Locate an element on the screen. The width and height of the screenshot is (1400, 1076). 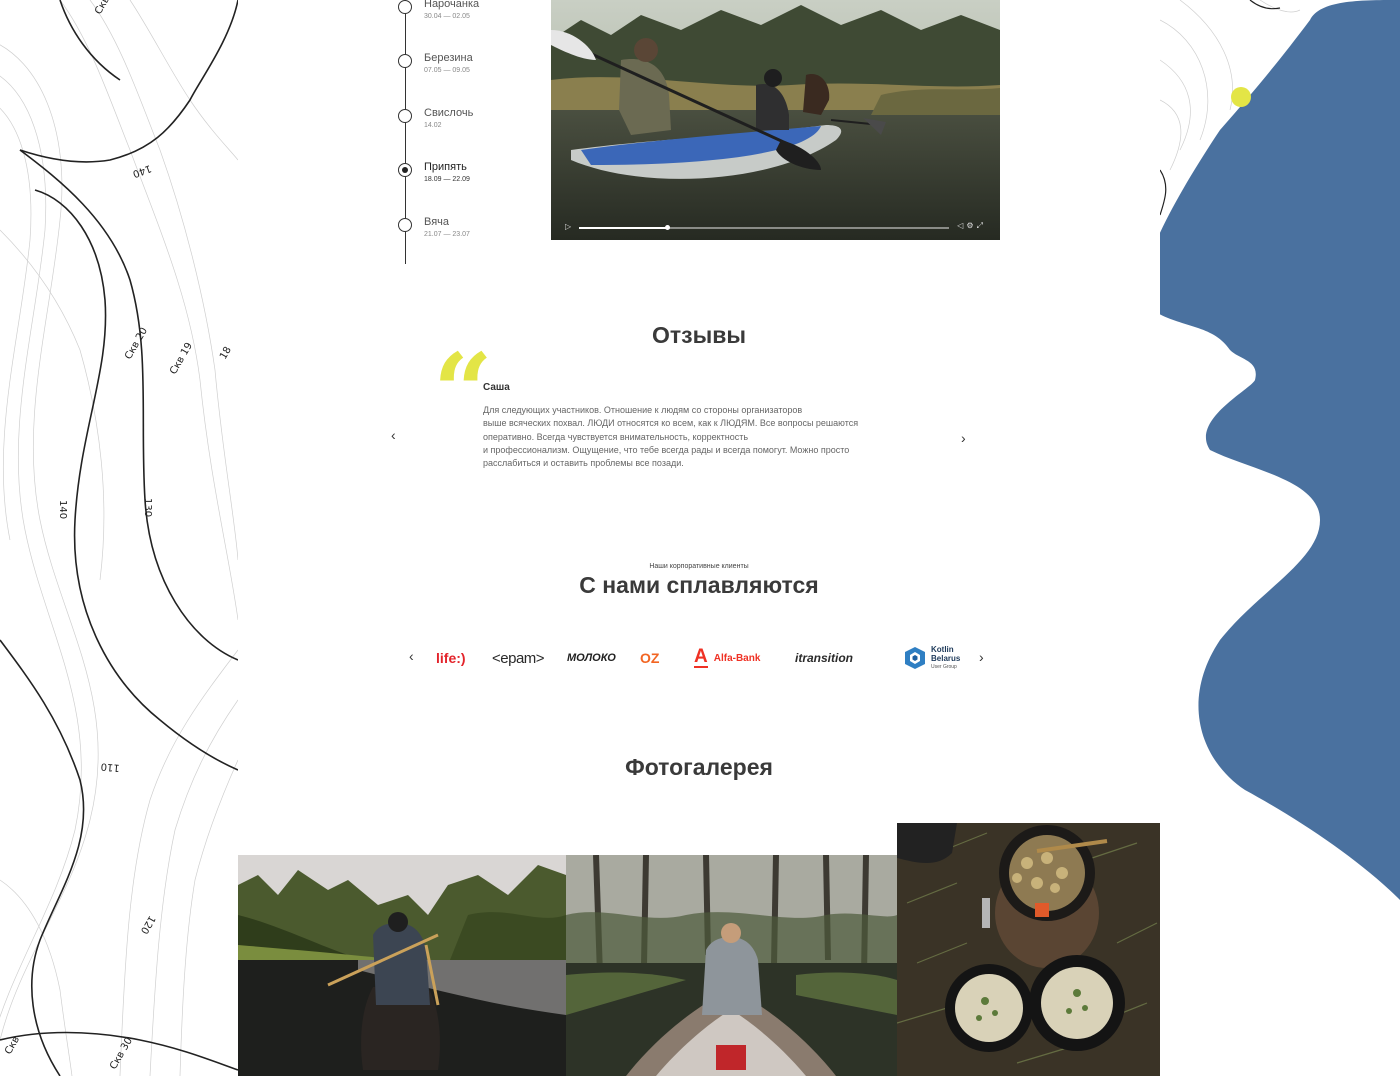
kotlin-line2: Belarus is located at coordinates (946, 658).